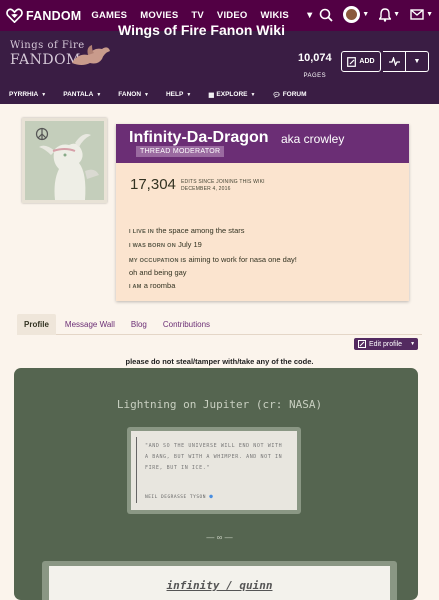 Image resolution: width=439 pixels, height=600 pixels. What do you see at coordinates (135, 287) in the screenshot?
I see `fact-label: I AM` at bounding box center [135, 287].